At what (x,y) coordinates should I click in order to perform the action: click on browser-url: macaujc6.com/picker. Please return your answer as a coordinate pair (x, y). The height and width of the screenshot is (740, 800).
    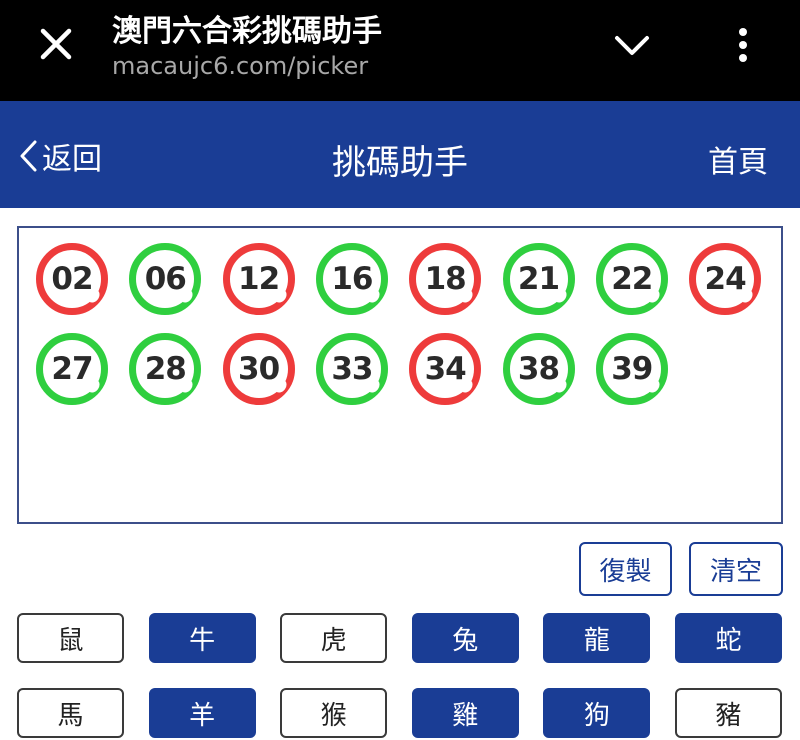
    Looking at the image, I should click on (240, 66).